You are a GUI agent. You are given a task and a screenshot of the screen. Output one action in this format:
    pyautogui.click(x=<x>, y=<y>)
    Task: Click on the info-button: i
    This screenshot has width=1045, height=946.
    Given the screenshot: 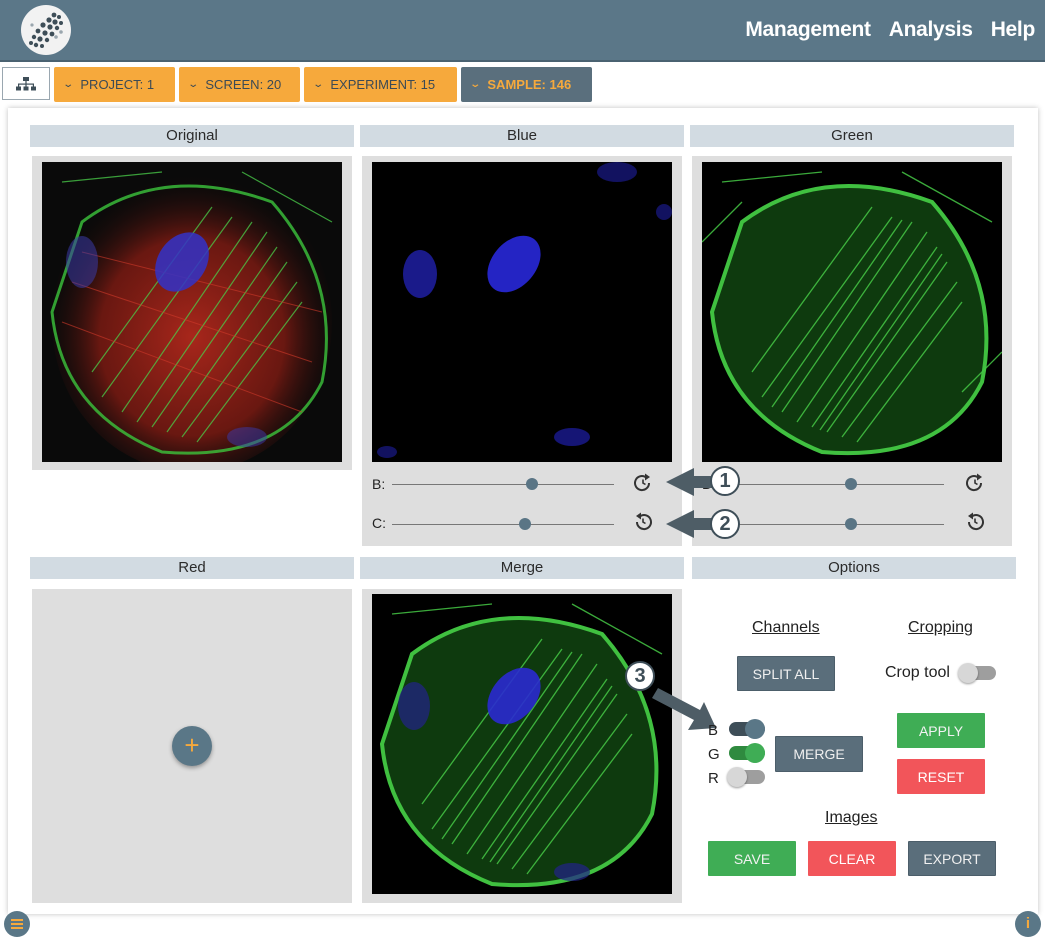 What is the action you would take?
    pyautogui.click(x=1028, y=924)
    